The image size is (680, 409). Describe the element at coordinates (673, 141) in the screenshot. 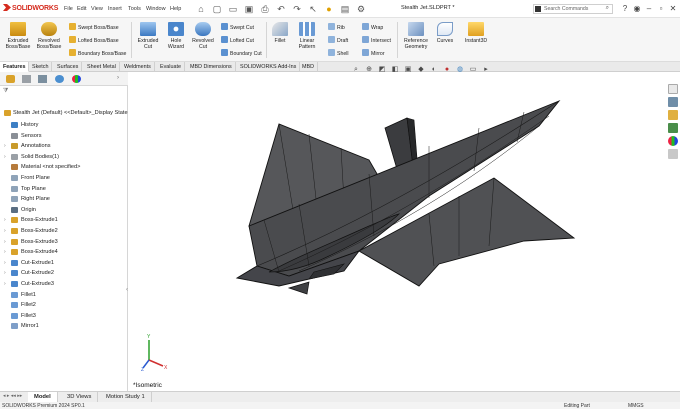

I see `appearances-icon` at that location.